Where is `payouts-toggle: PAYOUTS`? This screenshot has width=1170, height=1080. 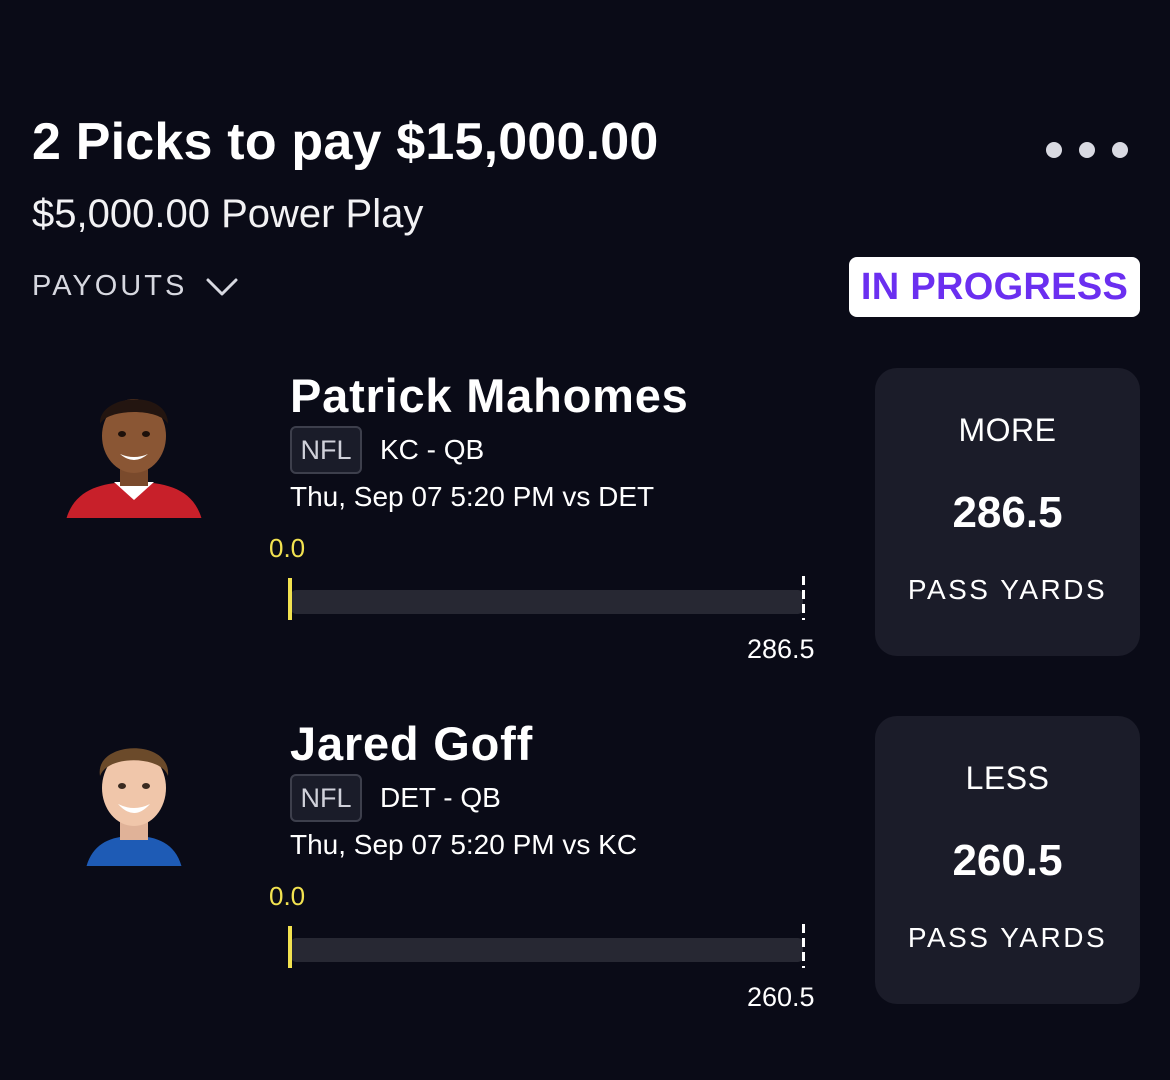
payouts-toggle: PAYOUTS is located at coordinates (135, 286).